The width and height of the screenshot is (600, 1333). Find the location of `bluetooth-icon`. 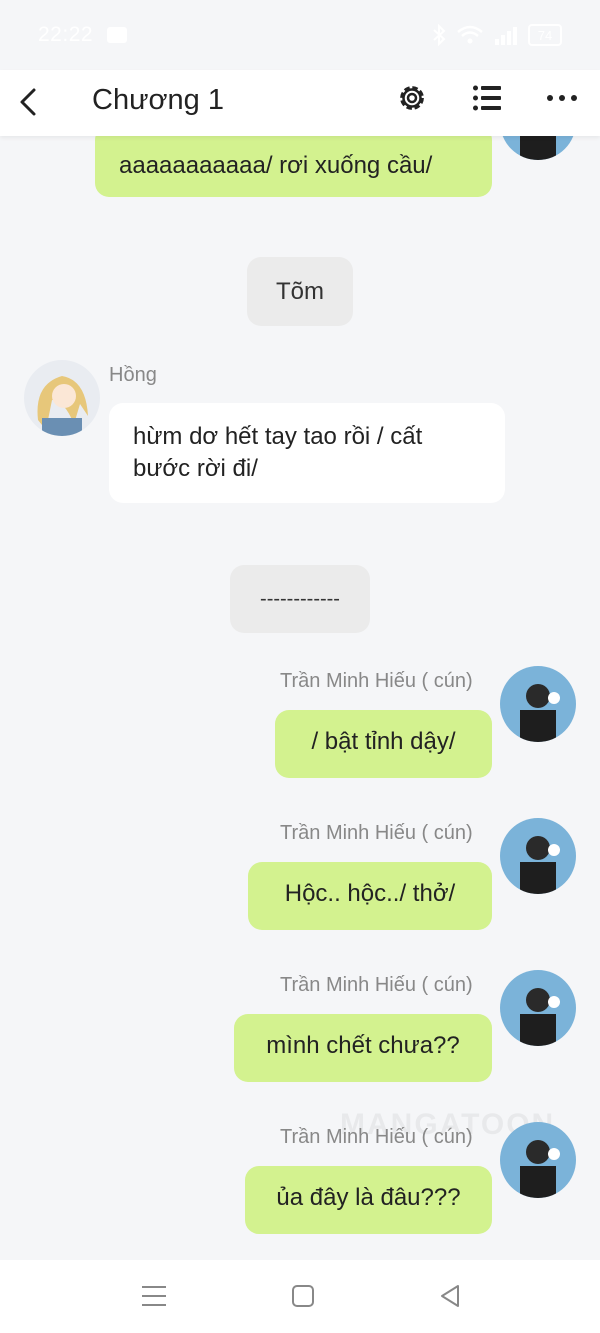

bluetooth-icon is located at coordinates (439, 35).